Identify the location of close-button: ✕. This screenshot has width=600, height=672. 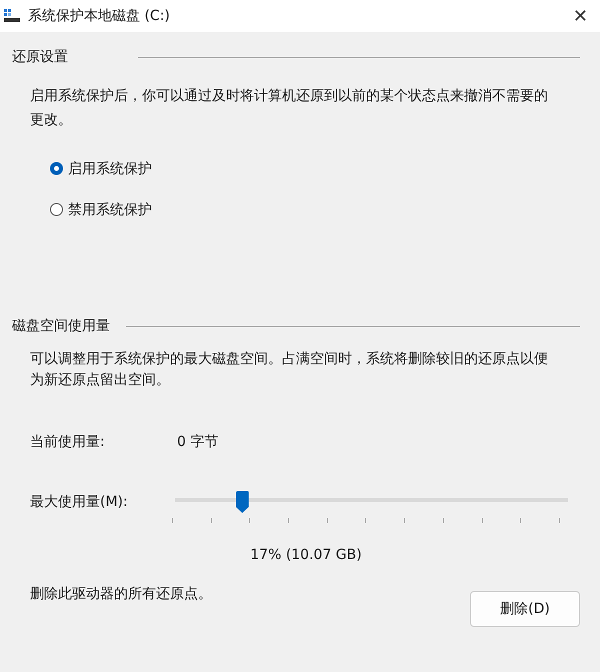
(580, 16).